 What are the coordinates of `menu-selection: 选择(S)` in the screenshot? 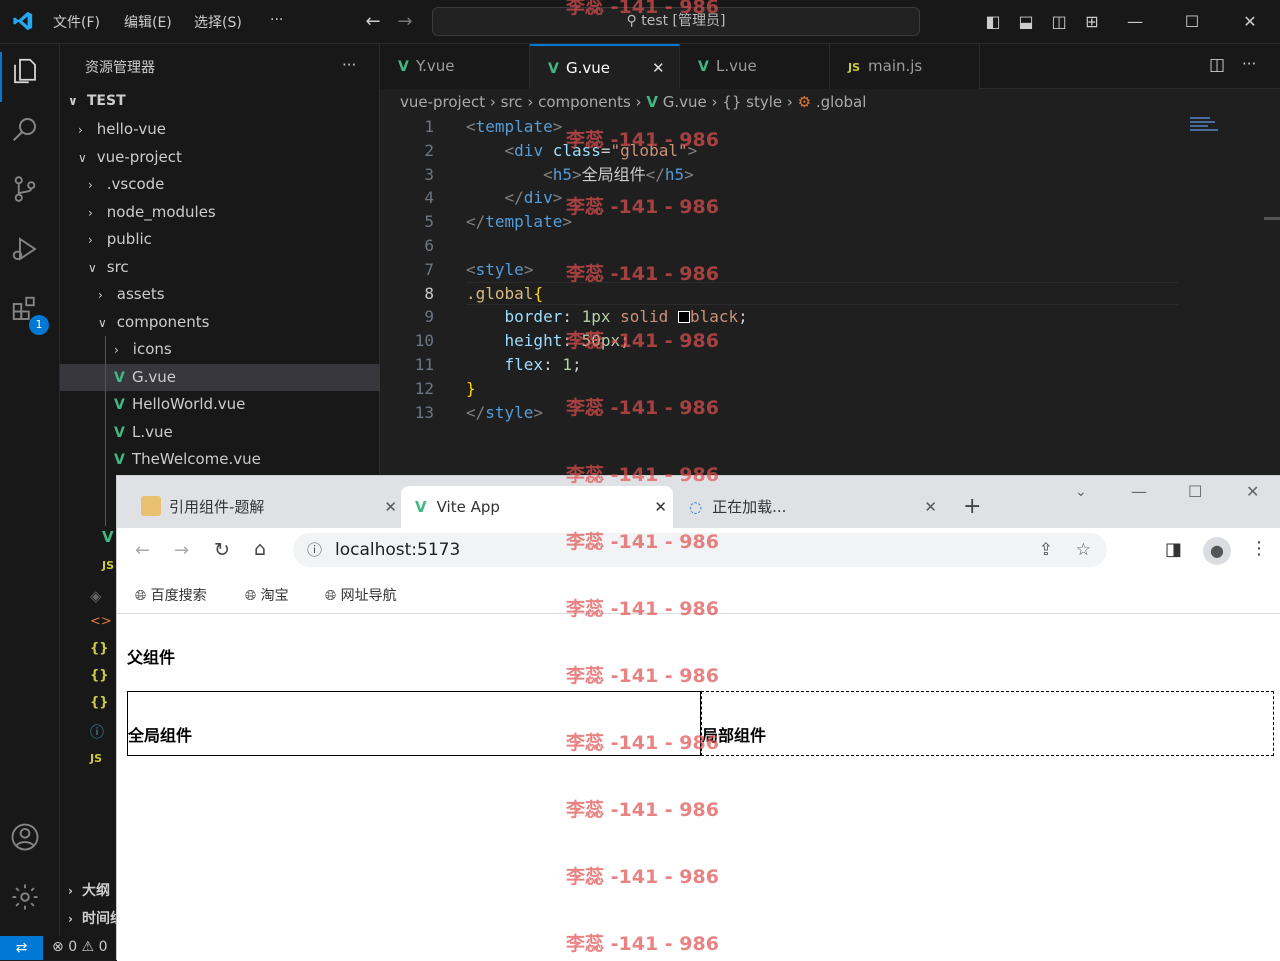 It's located at (218, 22).